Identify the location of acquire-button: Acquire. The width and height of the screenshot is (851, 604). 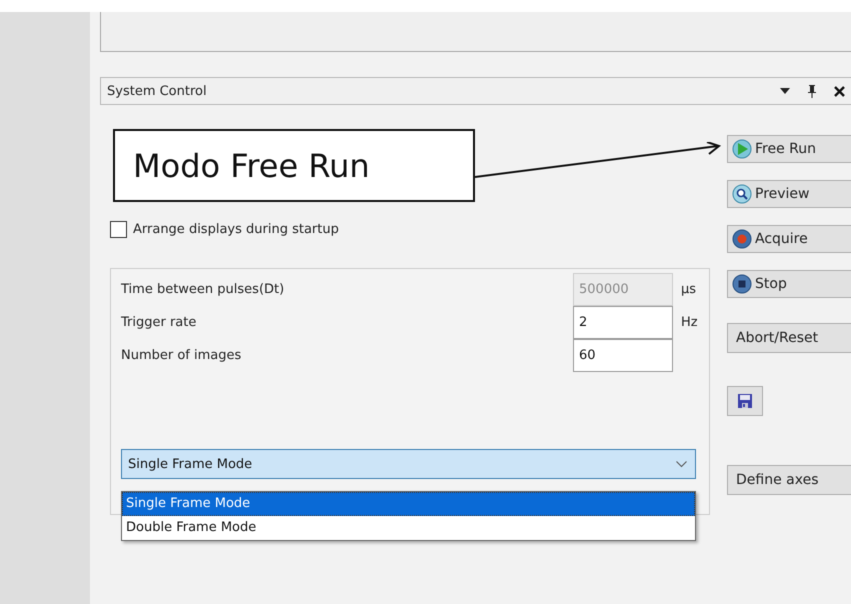
(789, 239).